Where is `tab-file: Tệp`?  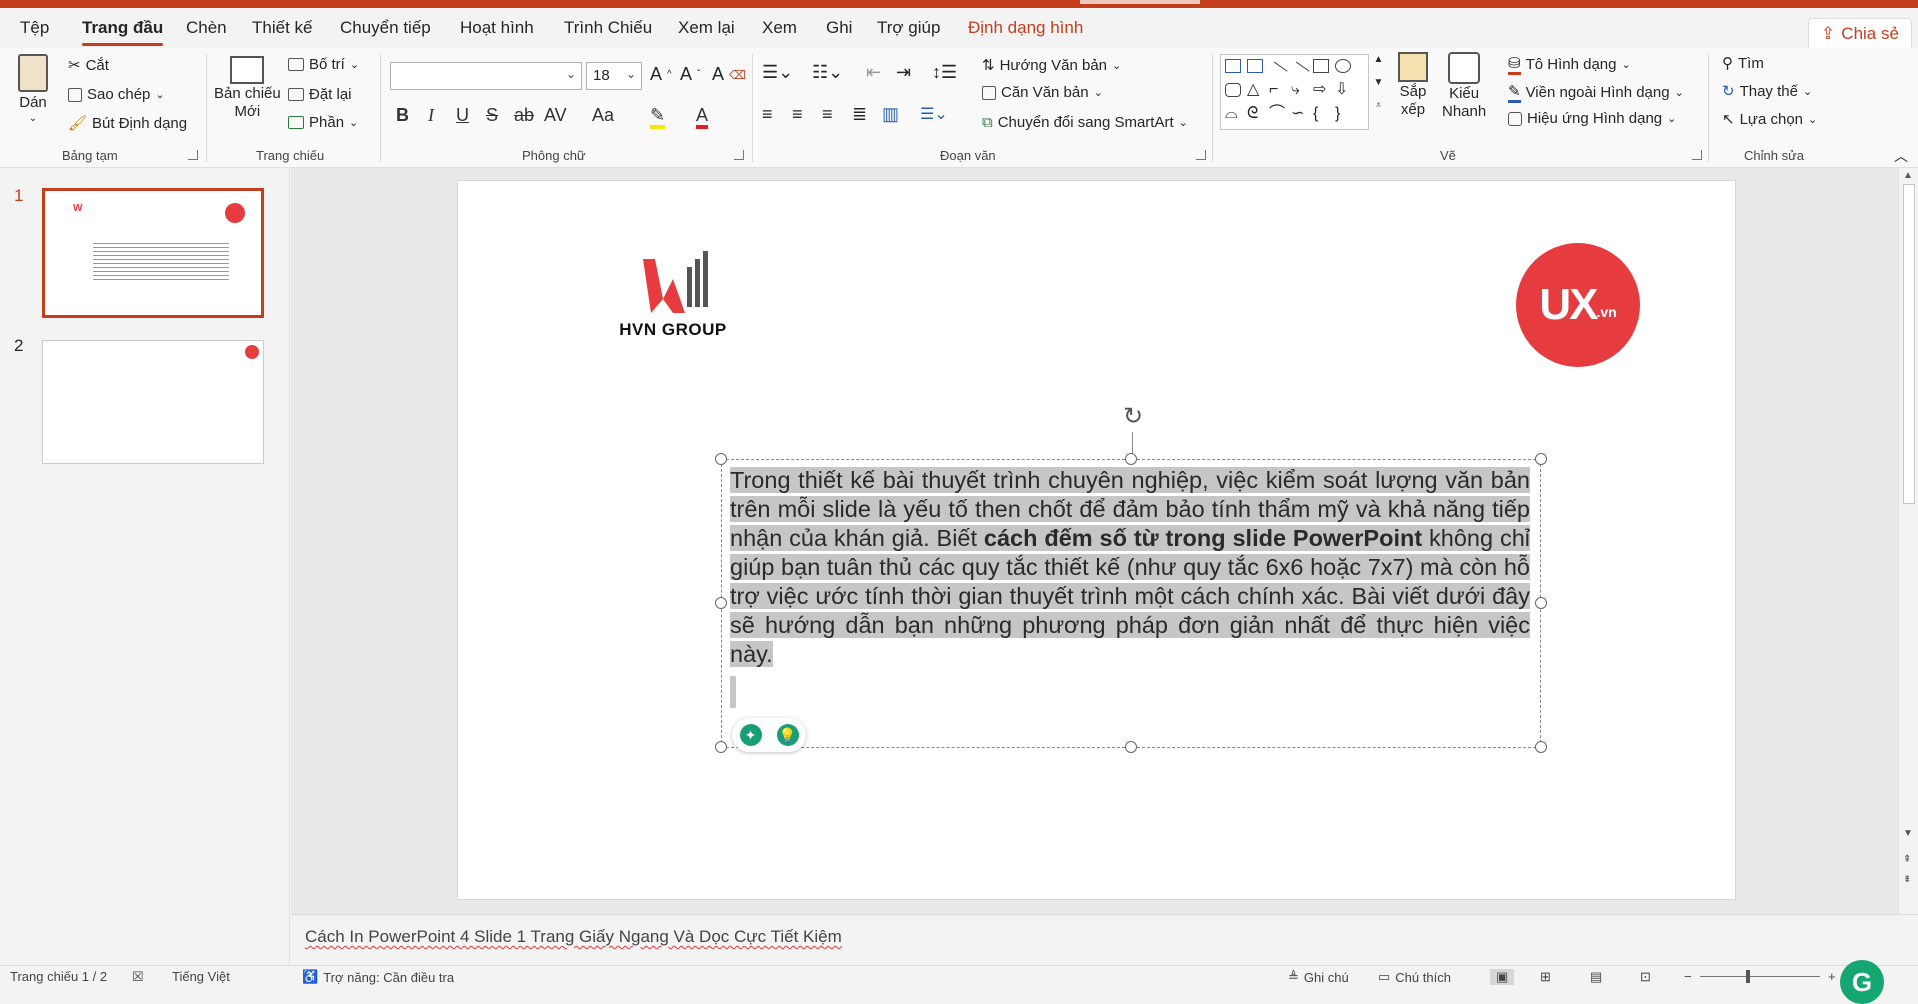 tab-file: Tệp is located at coordinates (34, 28).